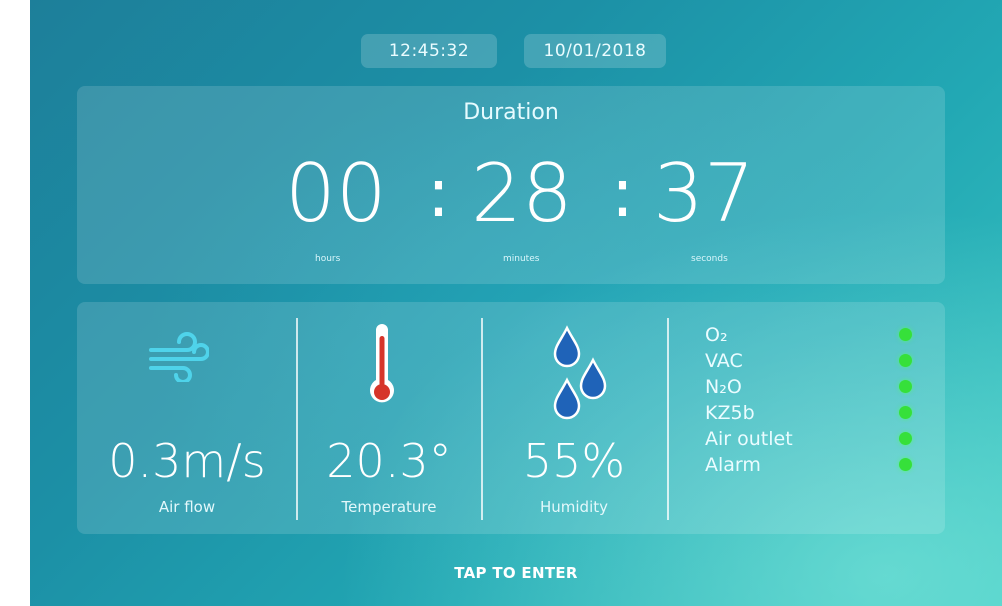 This screenshot has width=1002, height=606. Describe the element at coordinates (574, 461) in the screenshot. I see `humidity-value: 55%` at that location.